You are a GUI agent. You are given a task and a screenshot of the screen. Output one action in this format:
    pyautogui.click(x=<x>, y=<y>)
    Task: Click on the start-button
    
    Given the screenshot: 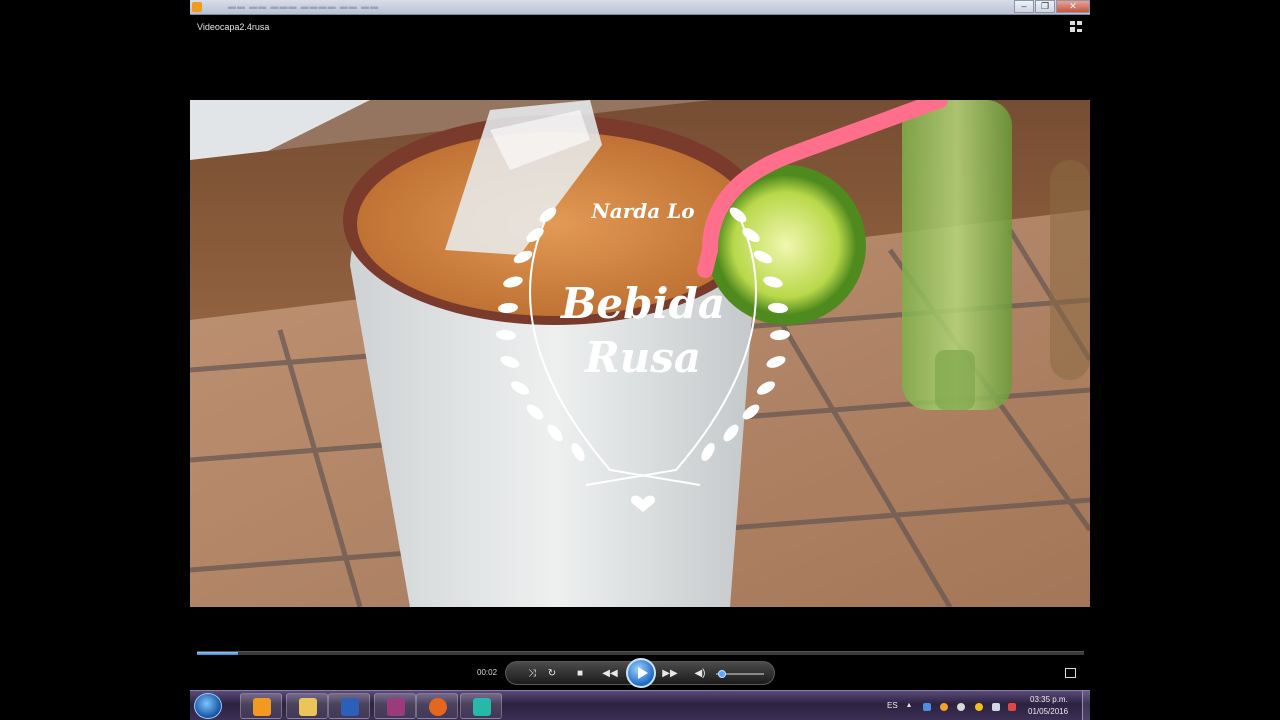 What is the action you would take?
    pyautogui.click(x=208, y=706)
    